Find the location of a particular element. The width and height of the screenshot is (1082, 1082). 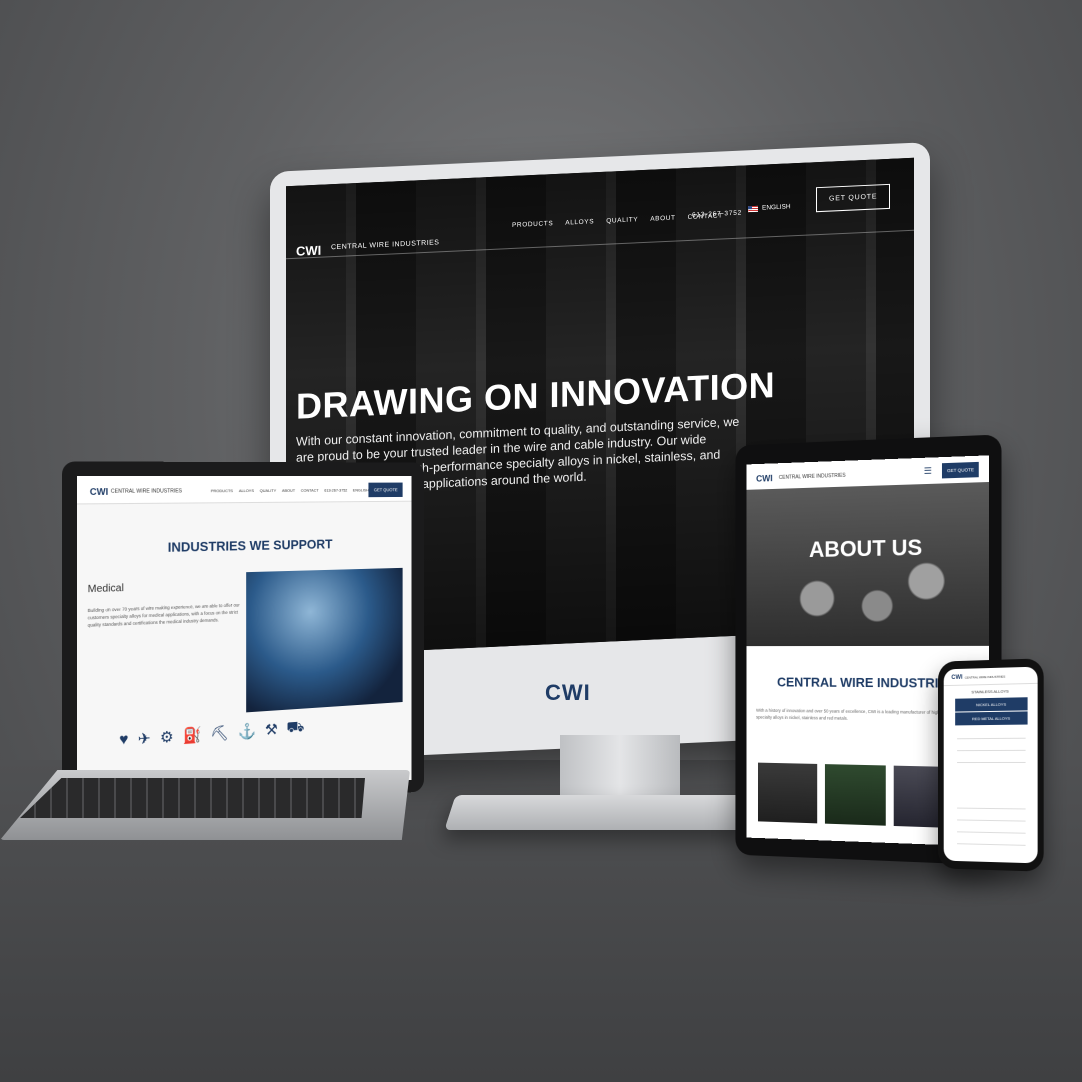

about-hero-image: ABOUT US is located at coordinates (868, 564).